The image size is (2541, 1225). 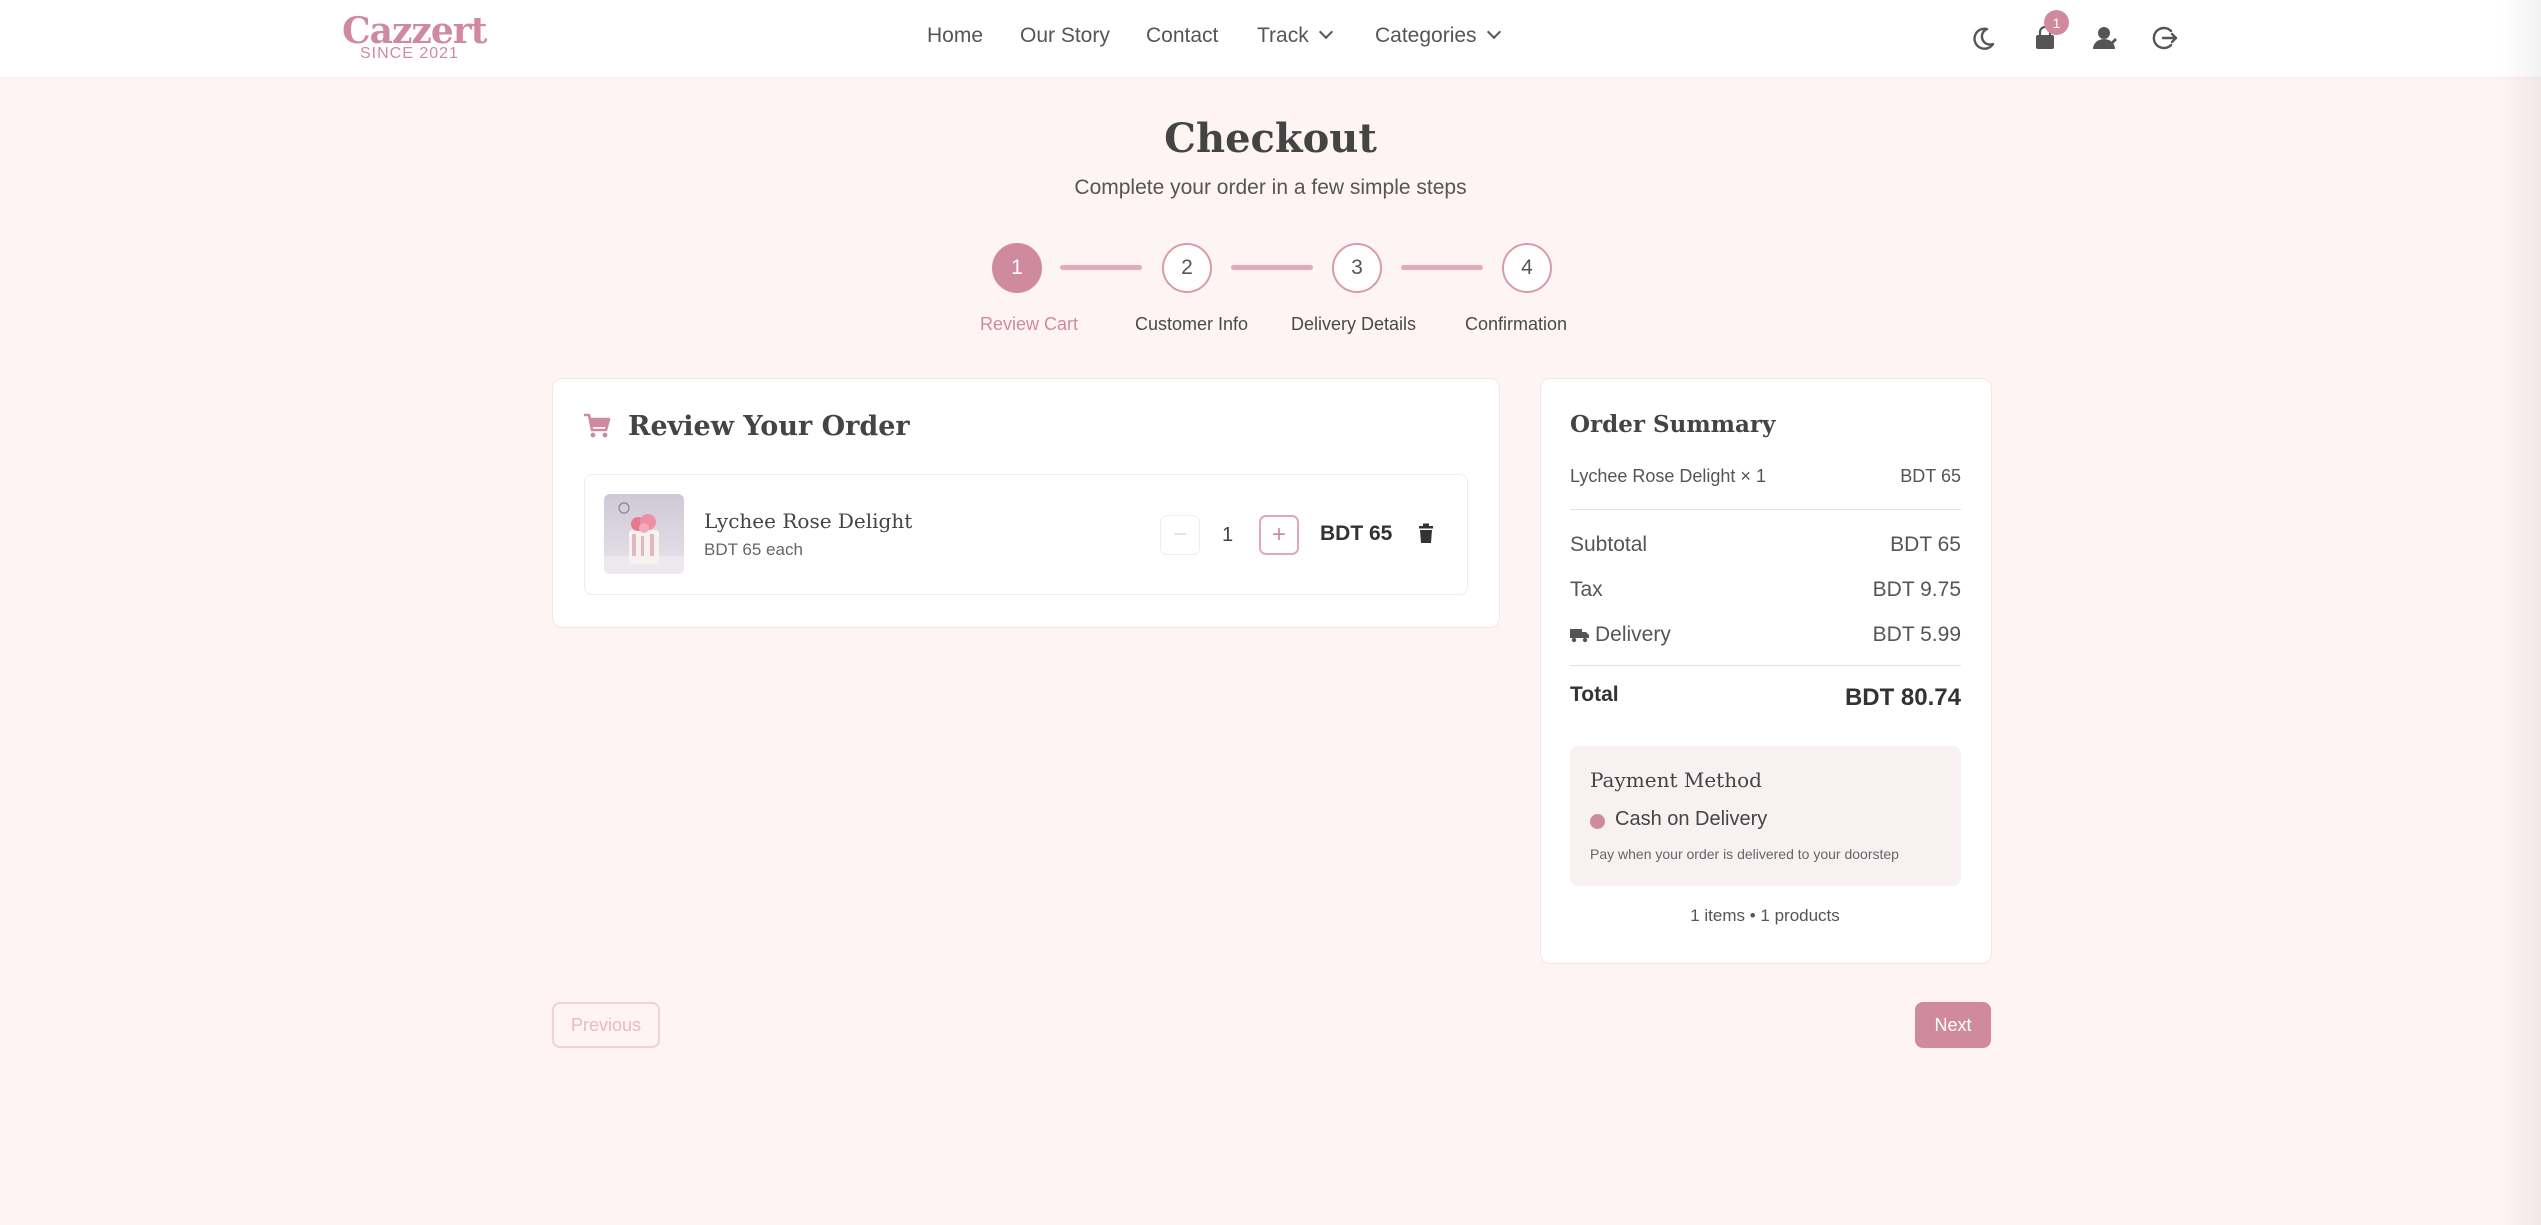 What do you see at coordinates (1673, 424) in the screenshot?
I see `order-summary-title: Order Summary` at bounding box center [1673, 424].